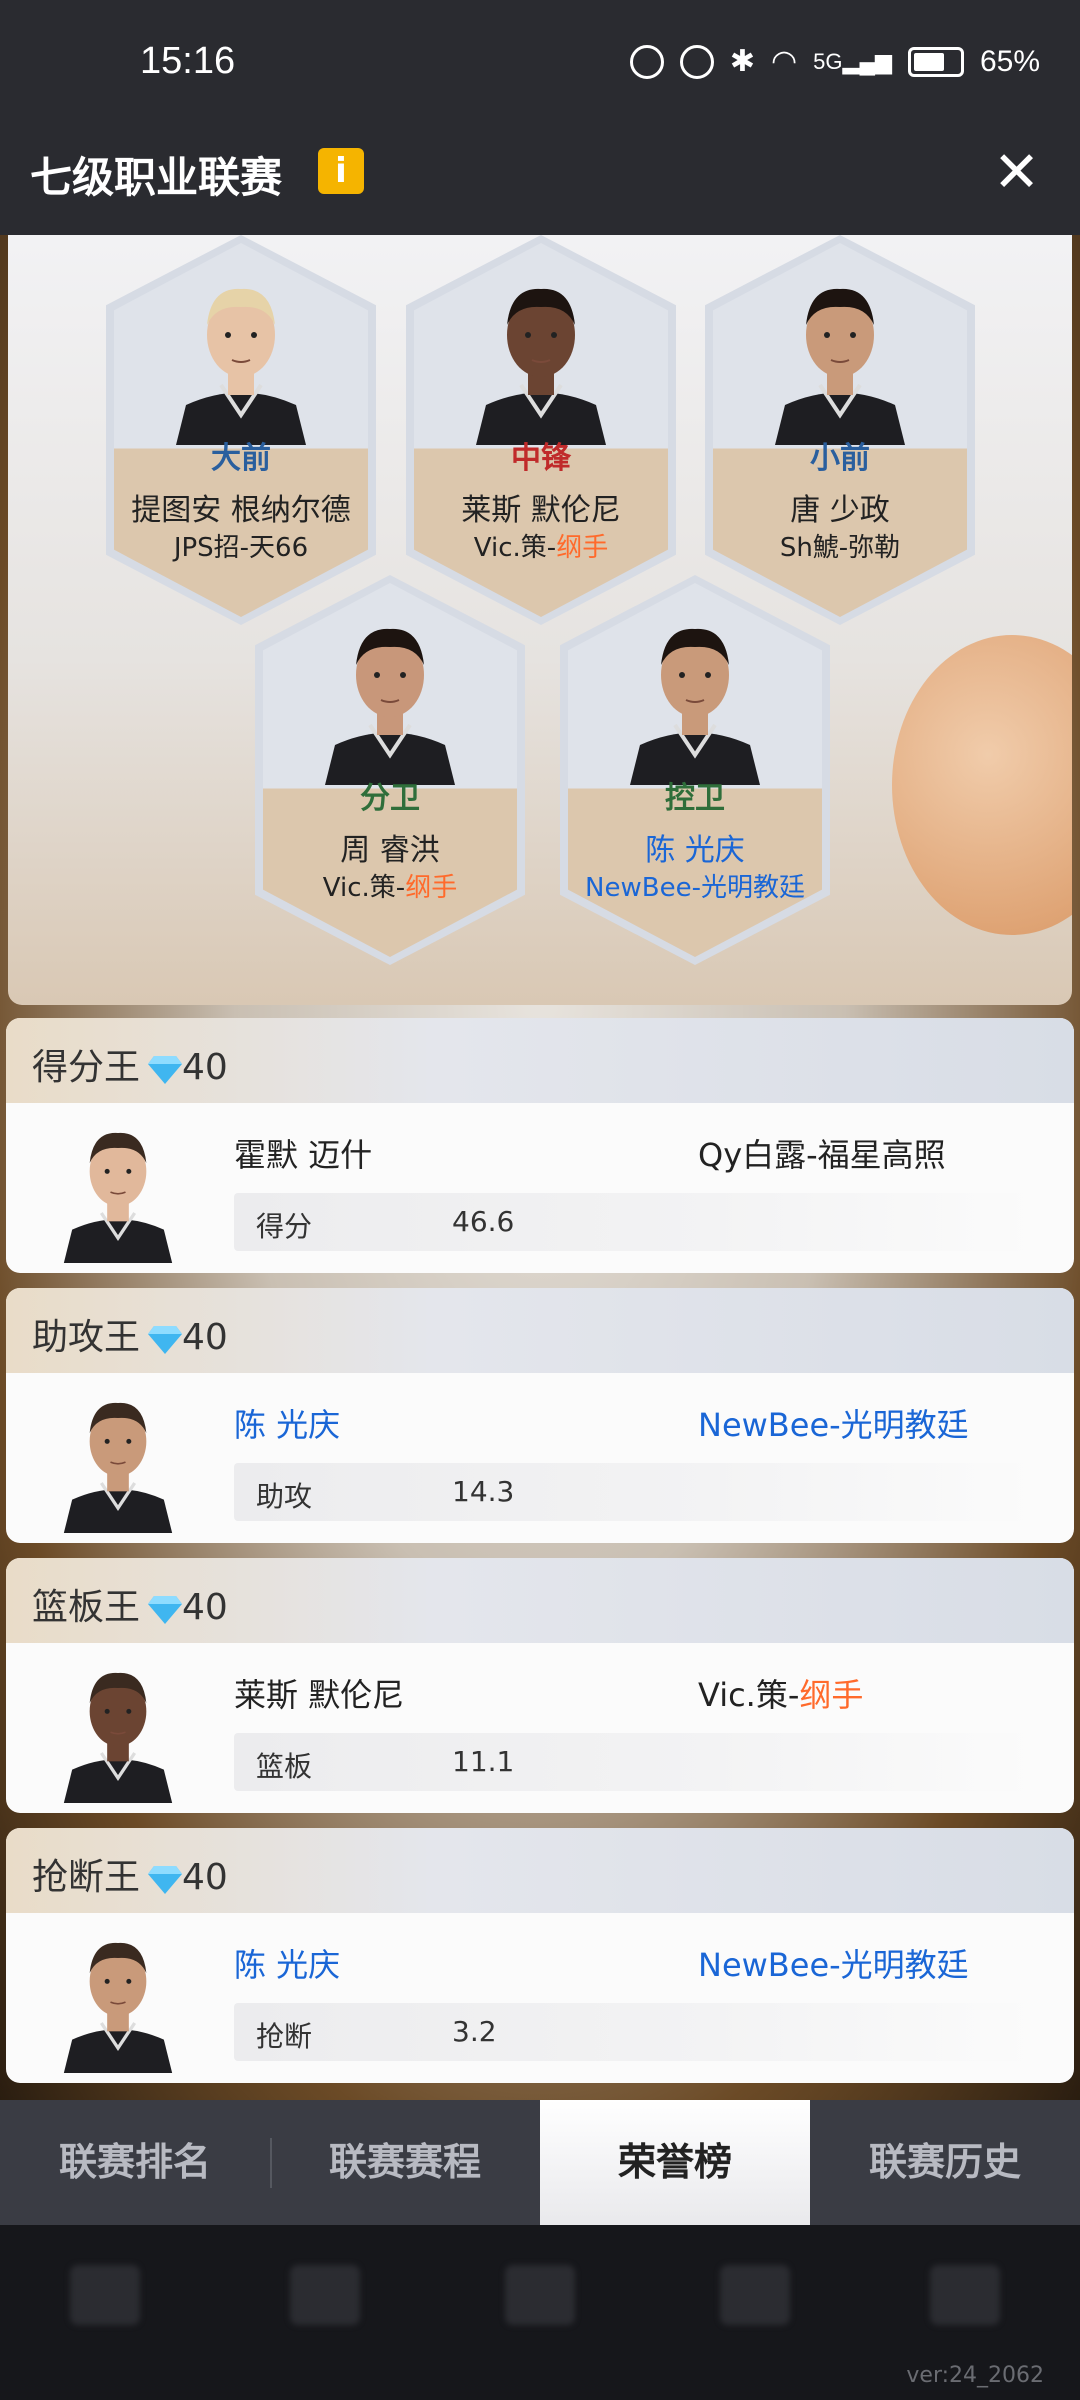 The image size is (1080, 2400). Describe the element at coordinates (156, 177) in the screenshot. I see `page-title: 七级职业联赛` at that location.